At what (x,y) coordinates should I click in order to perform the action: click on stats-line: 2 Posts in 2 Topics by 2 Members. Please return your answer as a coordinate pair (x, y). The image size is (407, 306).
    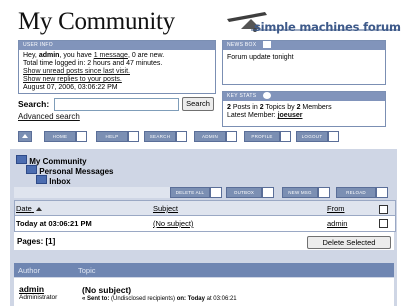
    Looking at the image, I should click on (304, 108).